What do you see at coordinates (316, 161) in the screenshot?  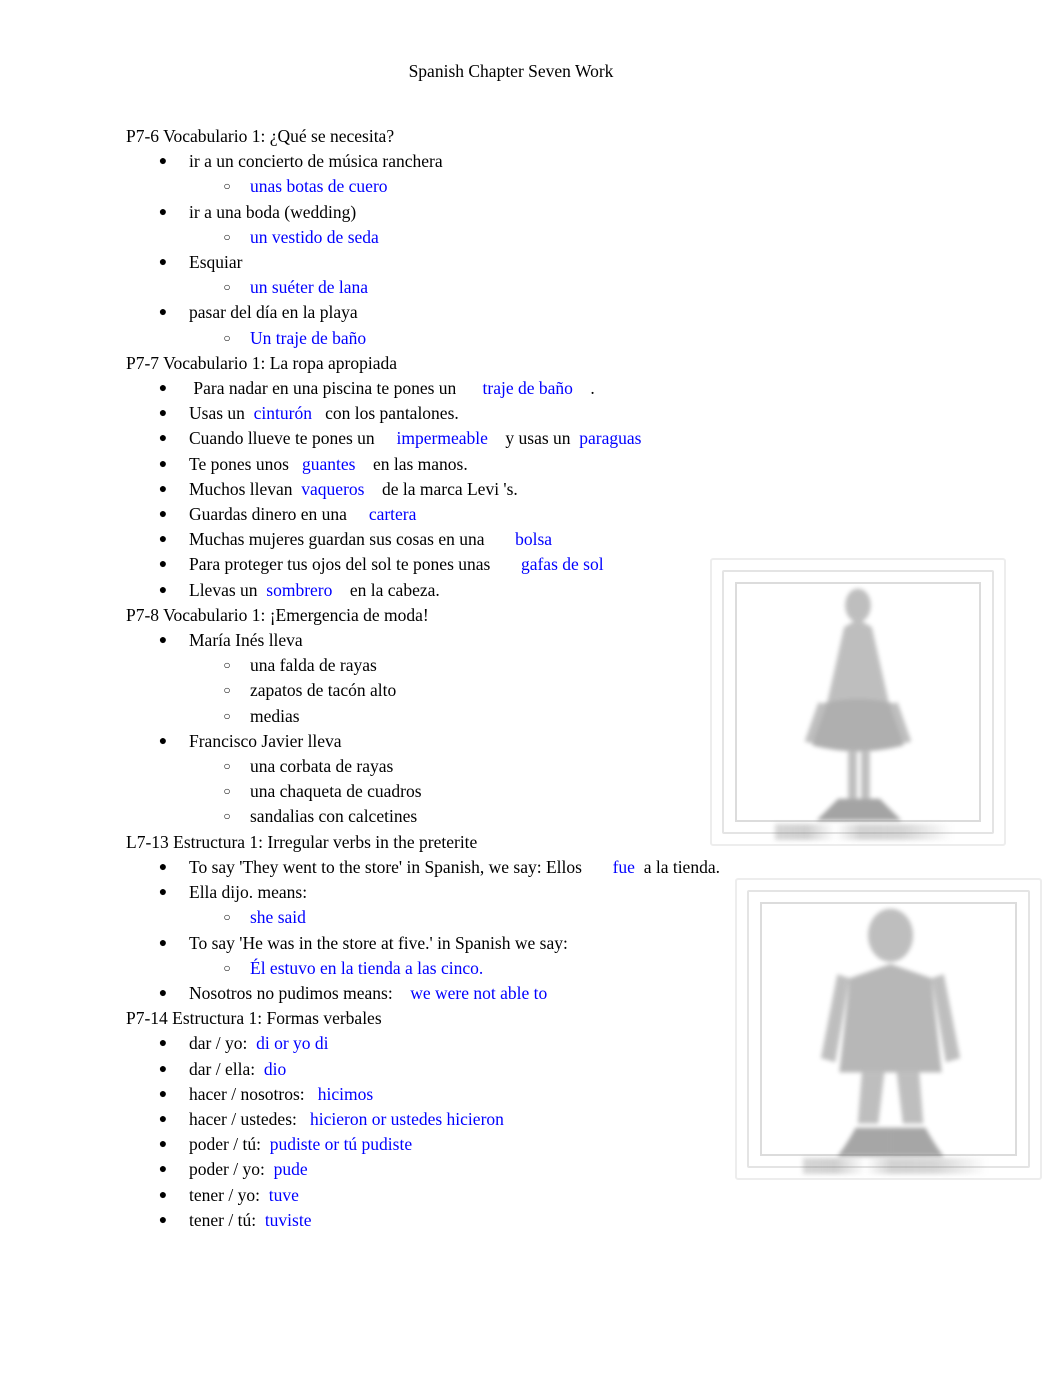 I see `prompt-text: ir a un concierto de música ranchera` at bounding box center [316, 161].